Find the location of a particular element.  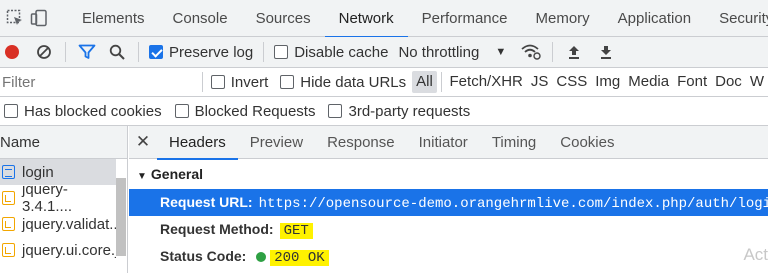

tab-console: Console is located at coordinates (200, 18).